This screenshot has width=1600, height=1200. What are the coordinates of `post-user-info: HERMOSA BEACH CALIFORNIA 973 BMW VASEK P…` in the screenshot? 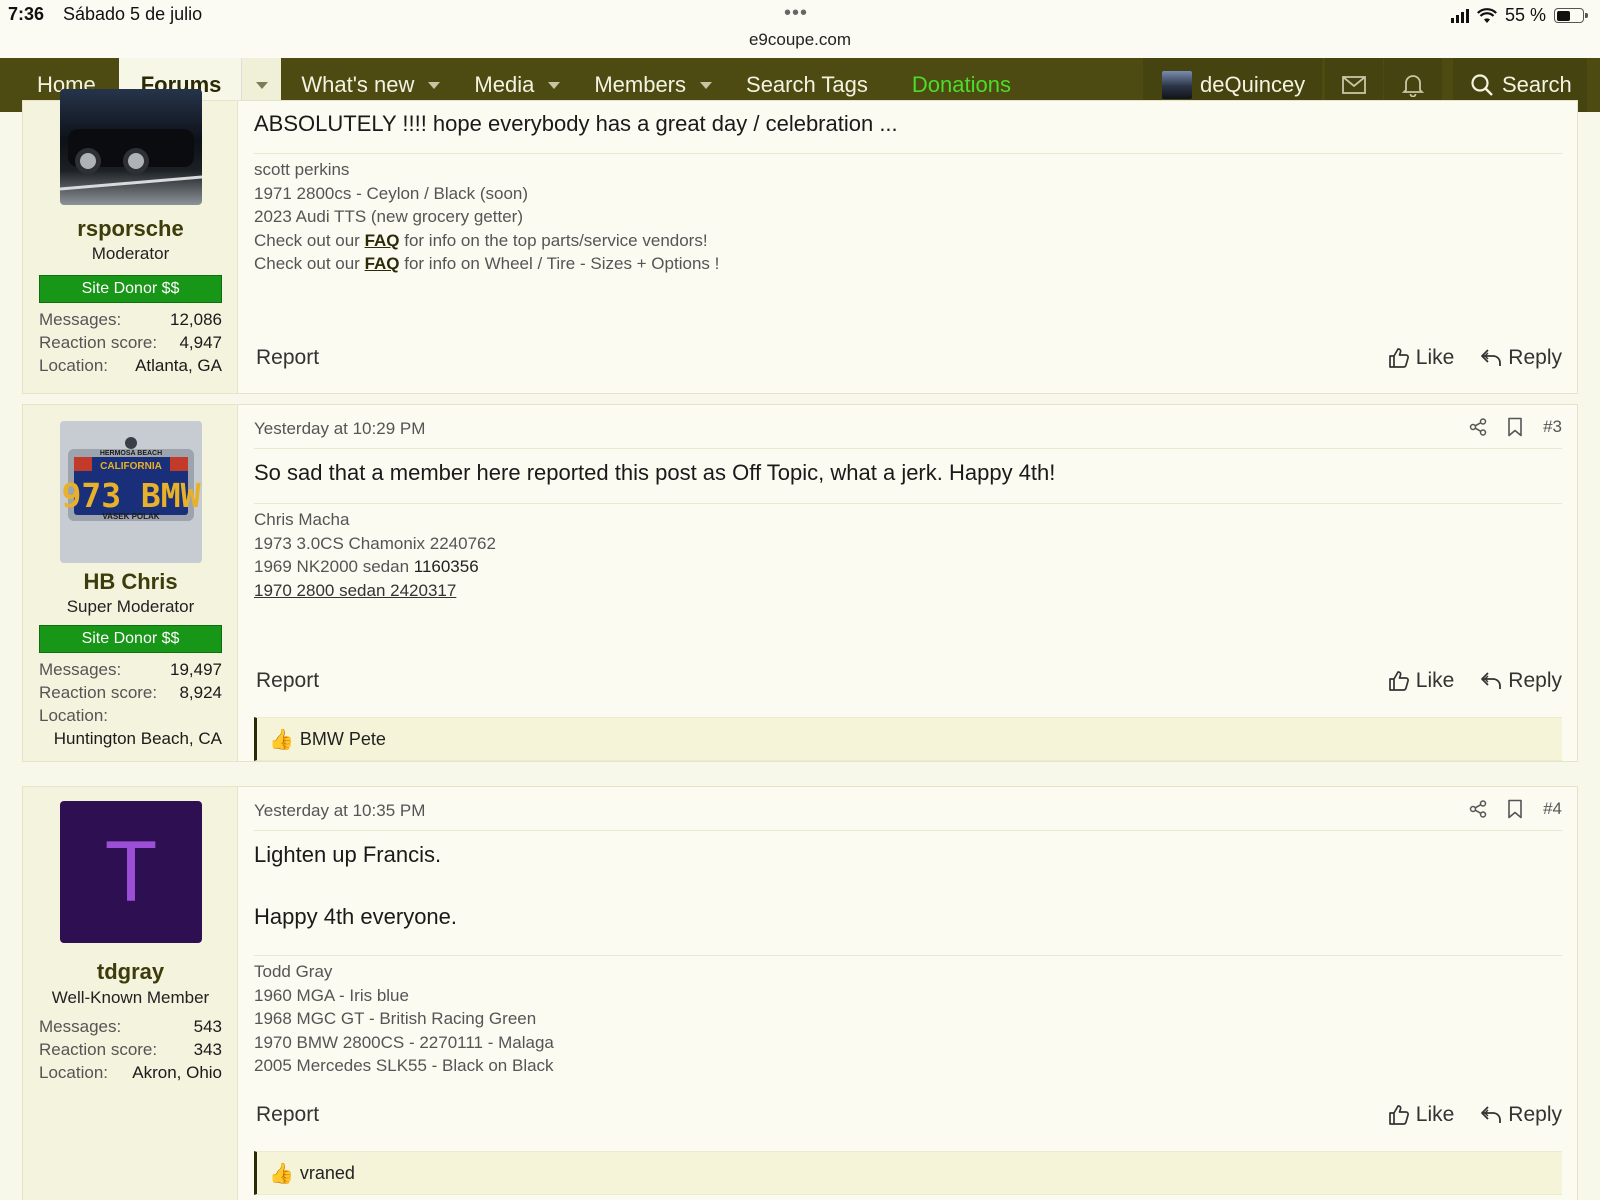 It's located at (130, 583).